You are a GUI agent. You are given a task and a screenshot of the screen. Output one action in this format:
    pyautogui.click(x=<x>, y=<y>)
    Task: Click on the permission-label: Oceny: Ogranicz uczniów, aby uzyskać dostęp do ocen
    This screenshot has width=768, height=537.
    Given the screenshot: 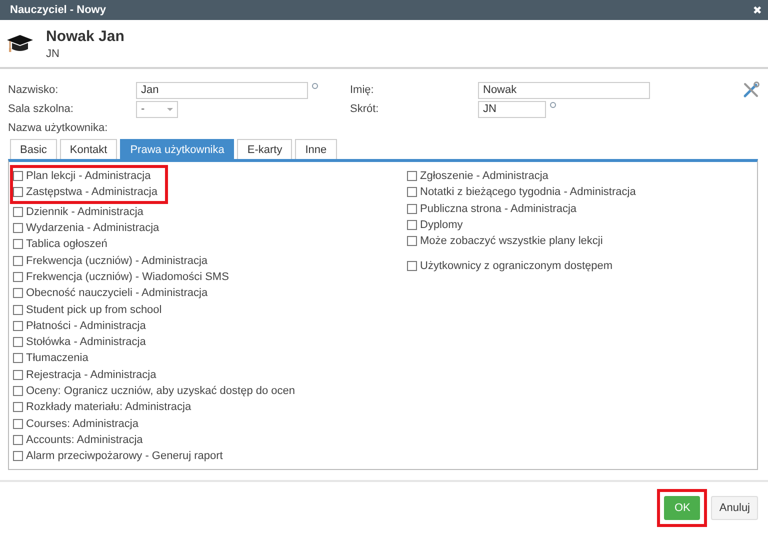 What is the action you would take?
    pyautogui.click(x=161, y=391)
    